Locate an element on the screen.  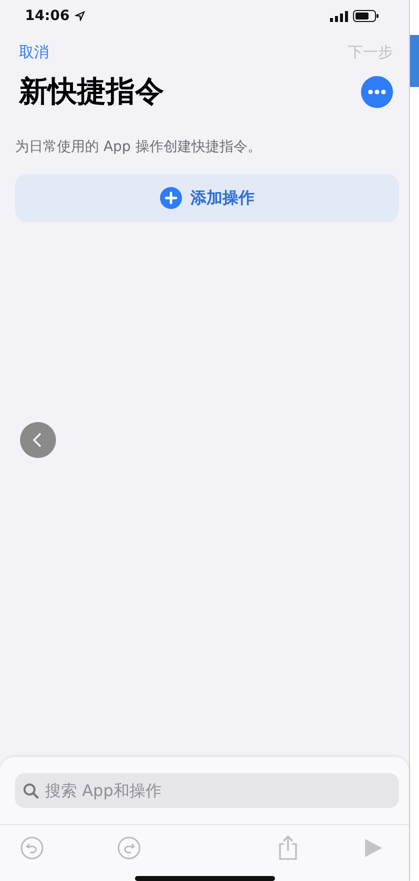
signal-icon is located at coordinates (339, 16).